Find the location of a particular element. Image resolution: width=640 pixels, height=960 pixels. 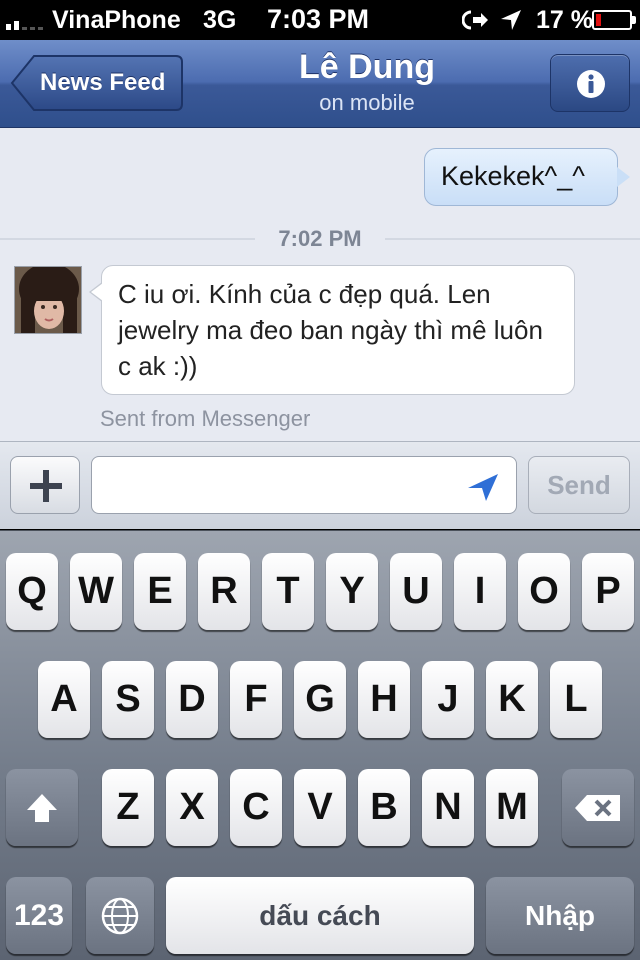

key-q: Q is located at coordinates (32, 591).